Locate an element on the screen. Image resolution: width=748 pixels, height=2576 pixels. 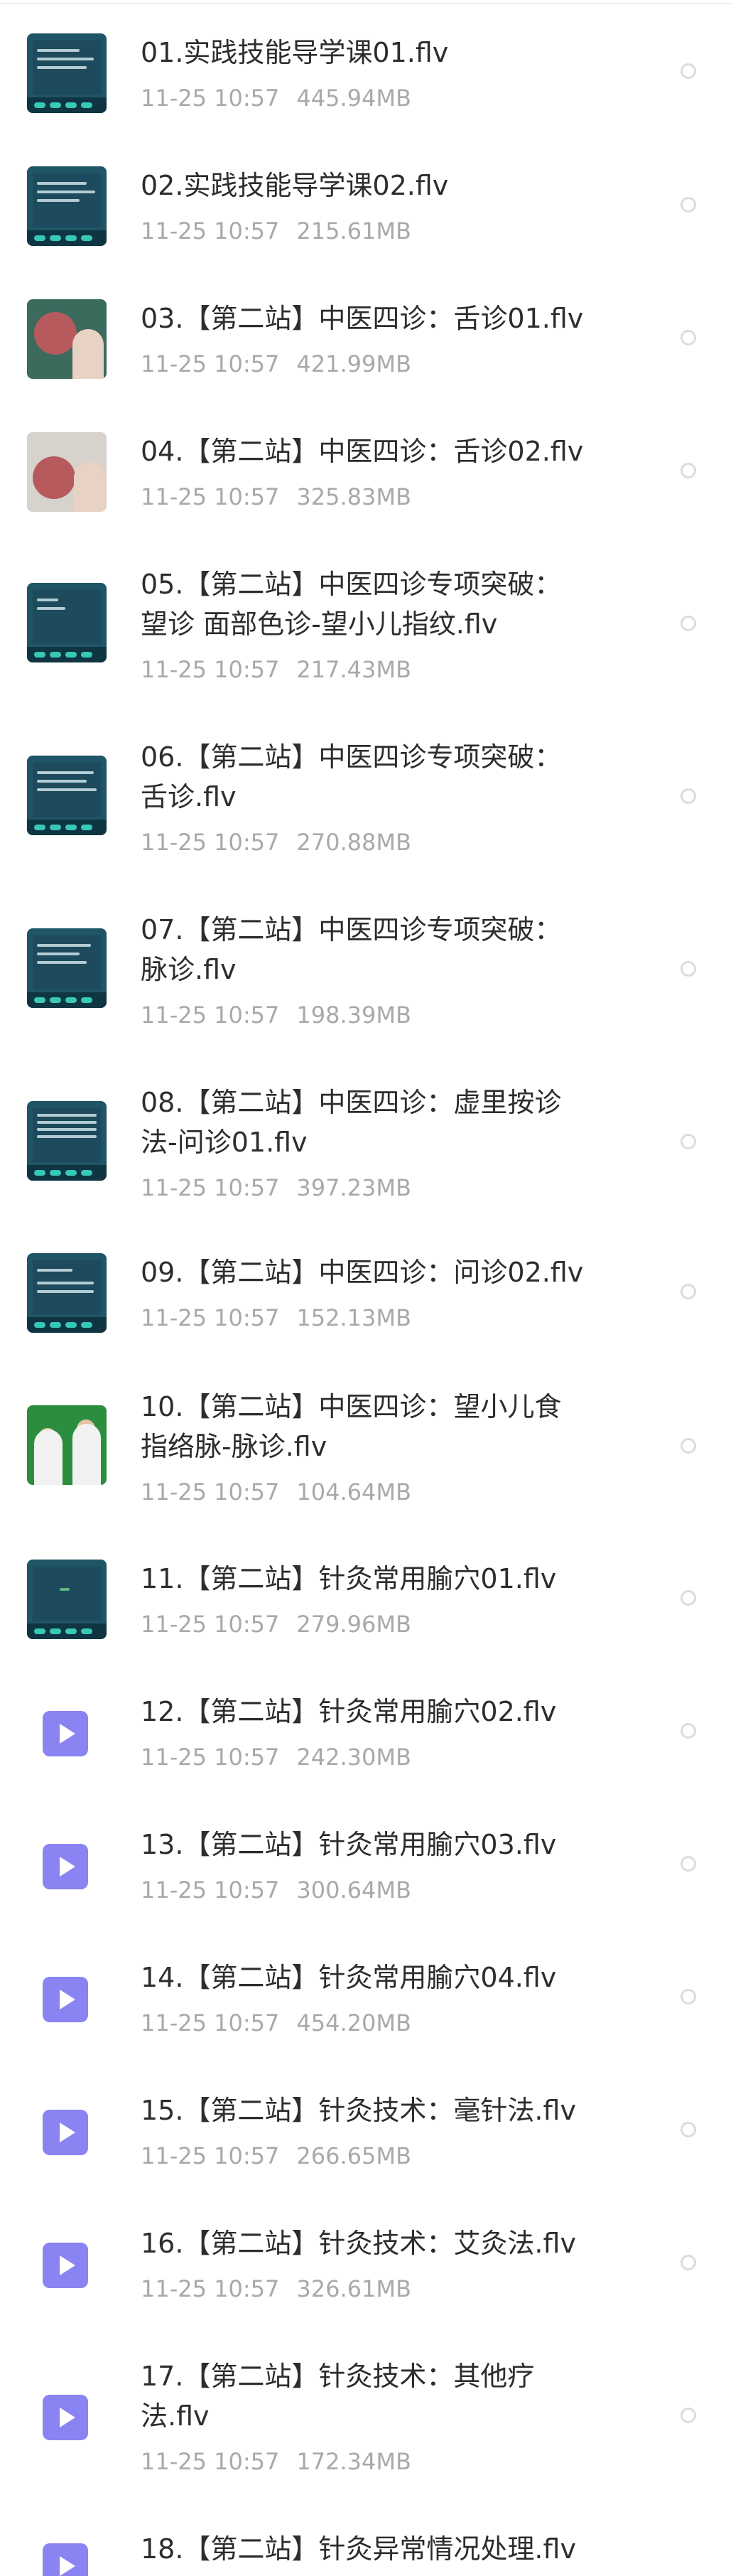
file-name: 01.实践技能导学课01.flv is located at coordinates (295, 52).